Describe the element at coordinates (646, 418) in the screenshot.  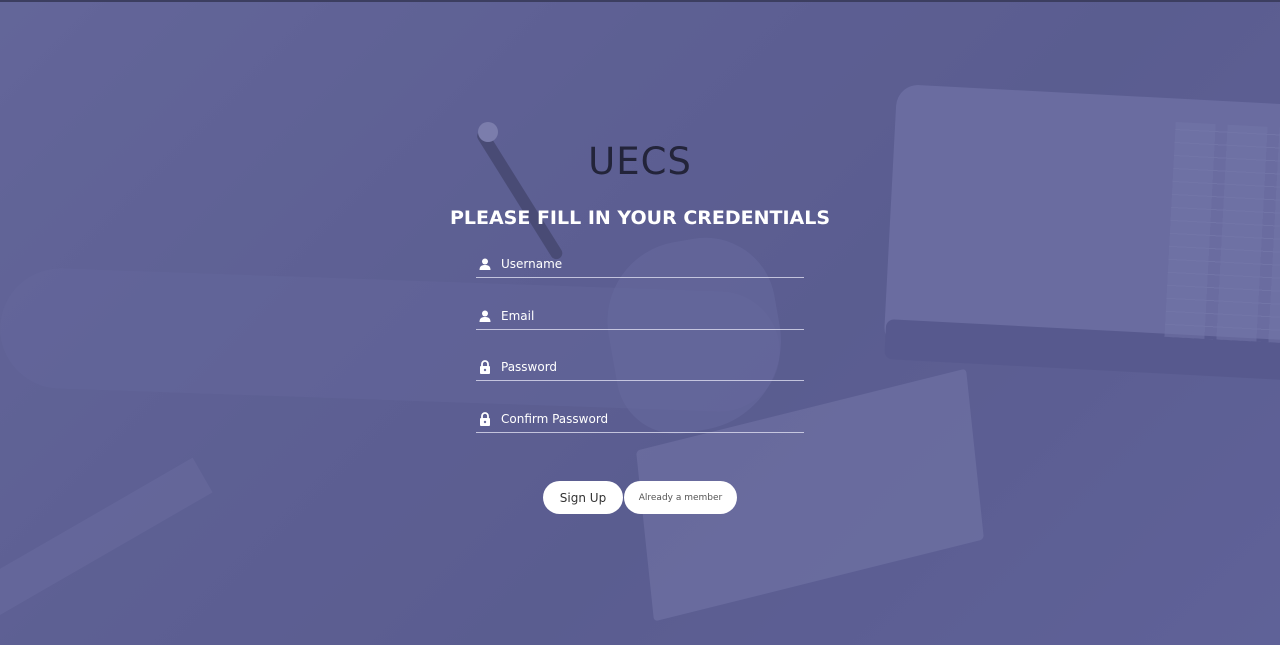
I see `confirm-password-input` at that location.